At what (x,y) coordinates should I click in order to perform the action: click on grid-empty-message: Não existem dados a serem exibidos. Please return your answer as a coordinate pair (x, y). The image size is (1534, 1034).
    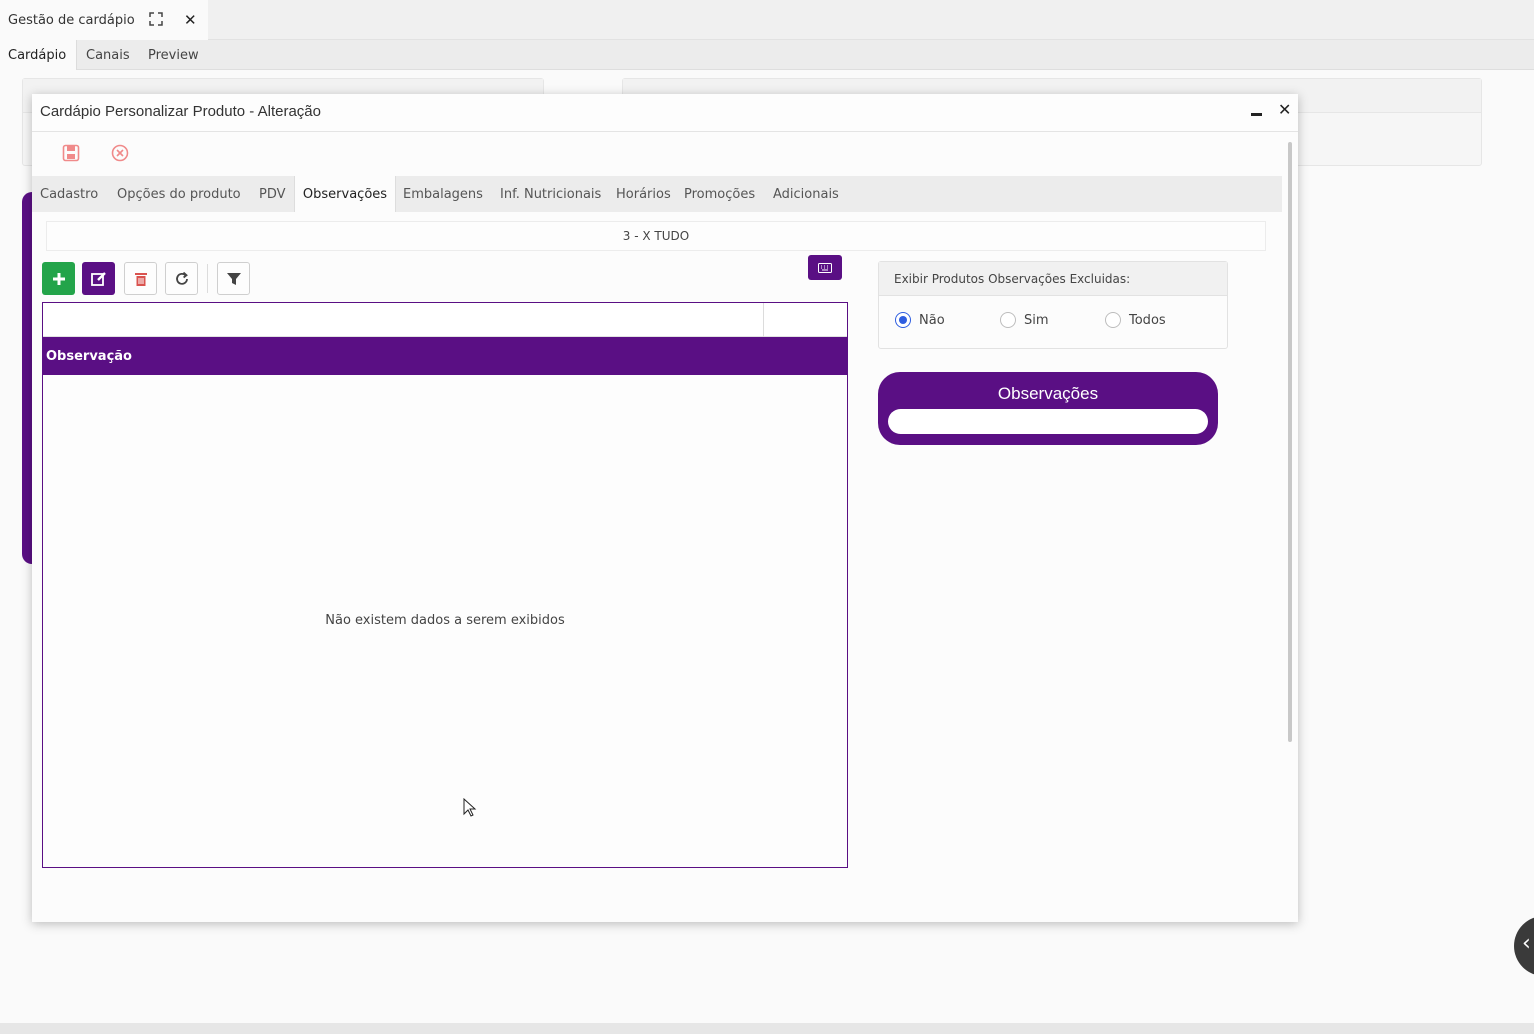
    Looking at the image, I should click on (445, 620).